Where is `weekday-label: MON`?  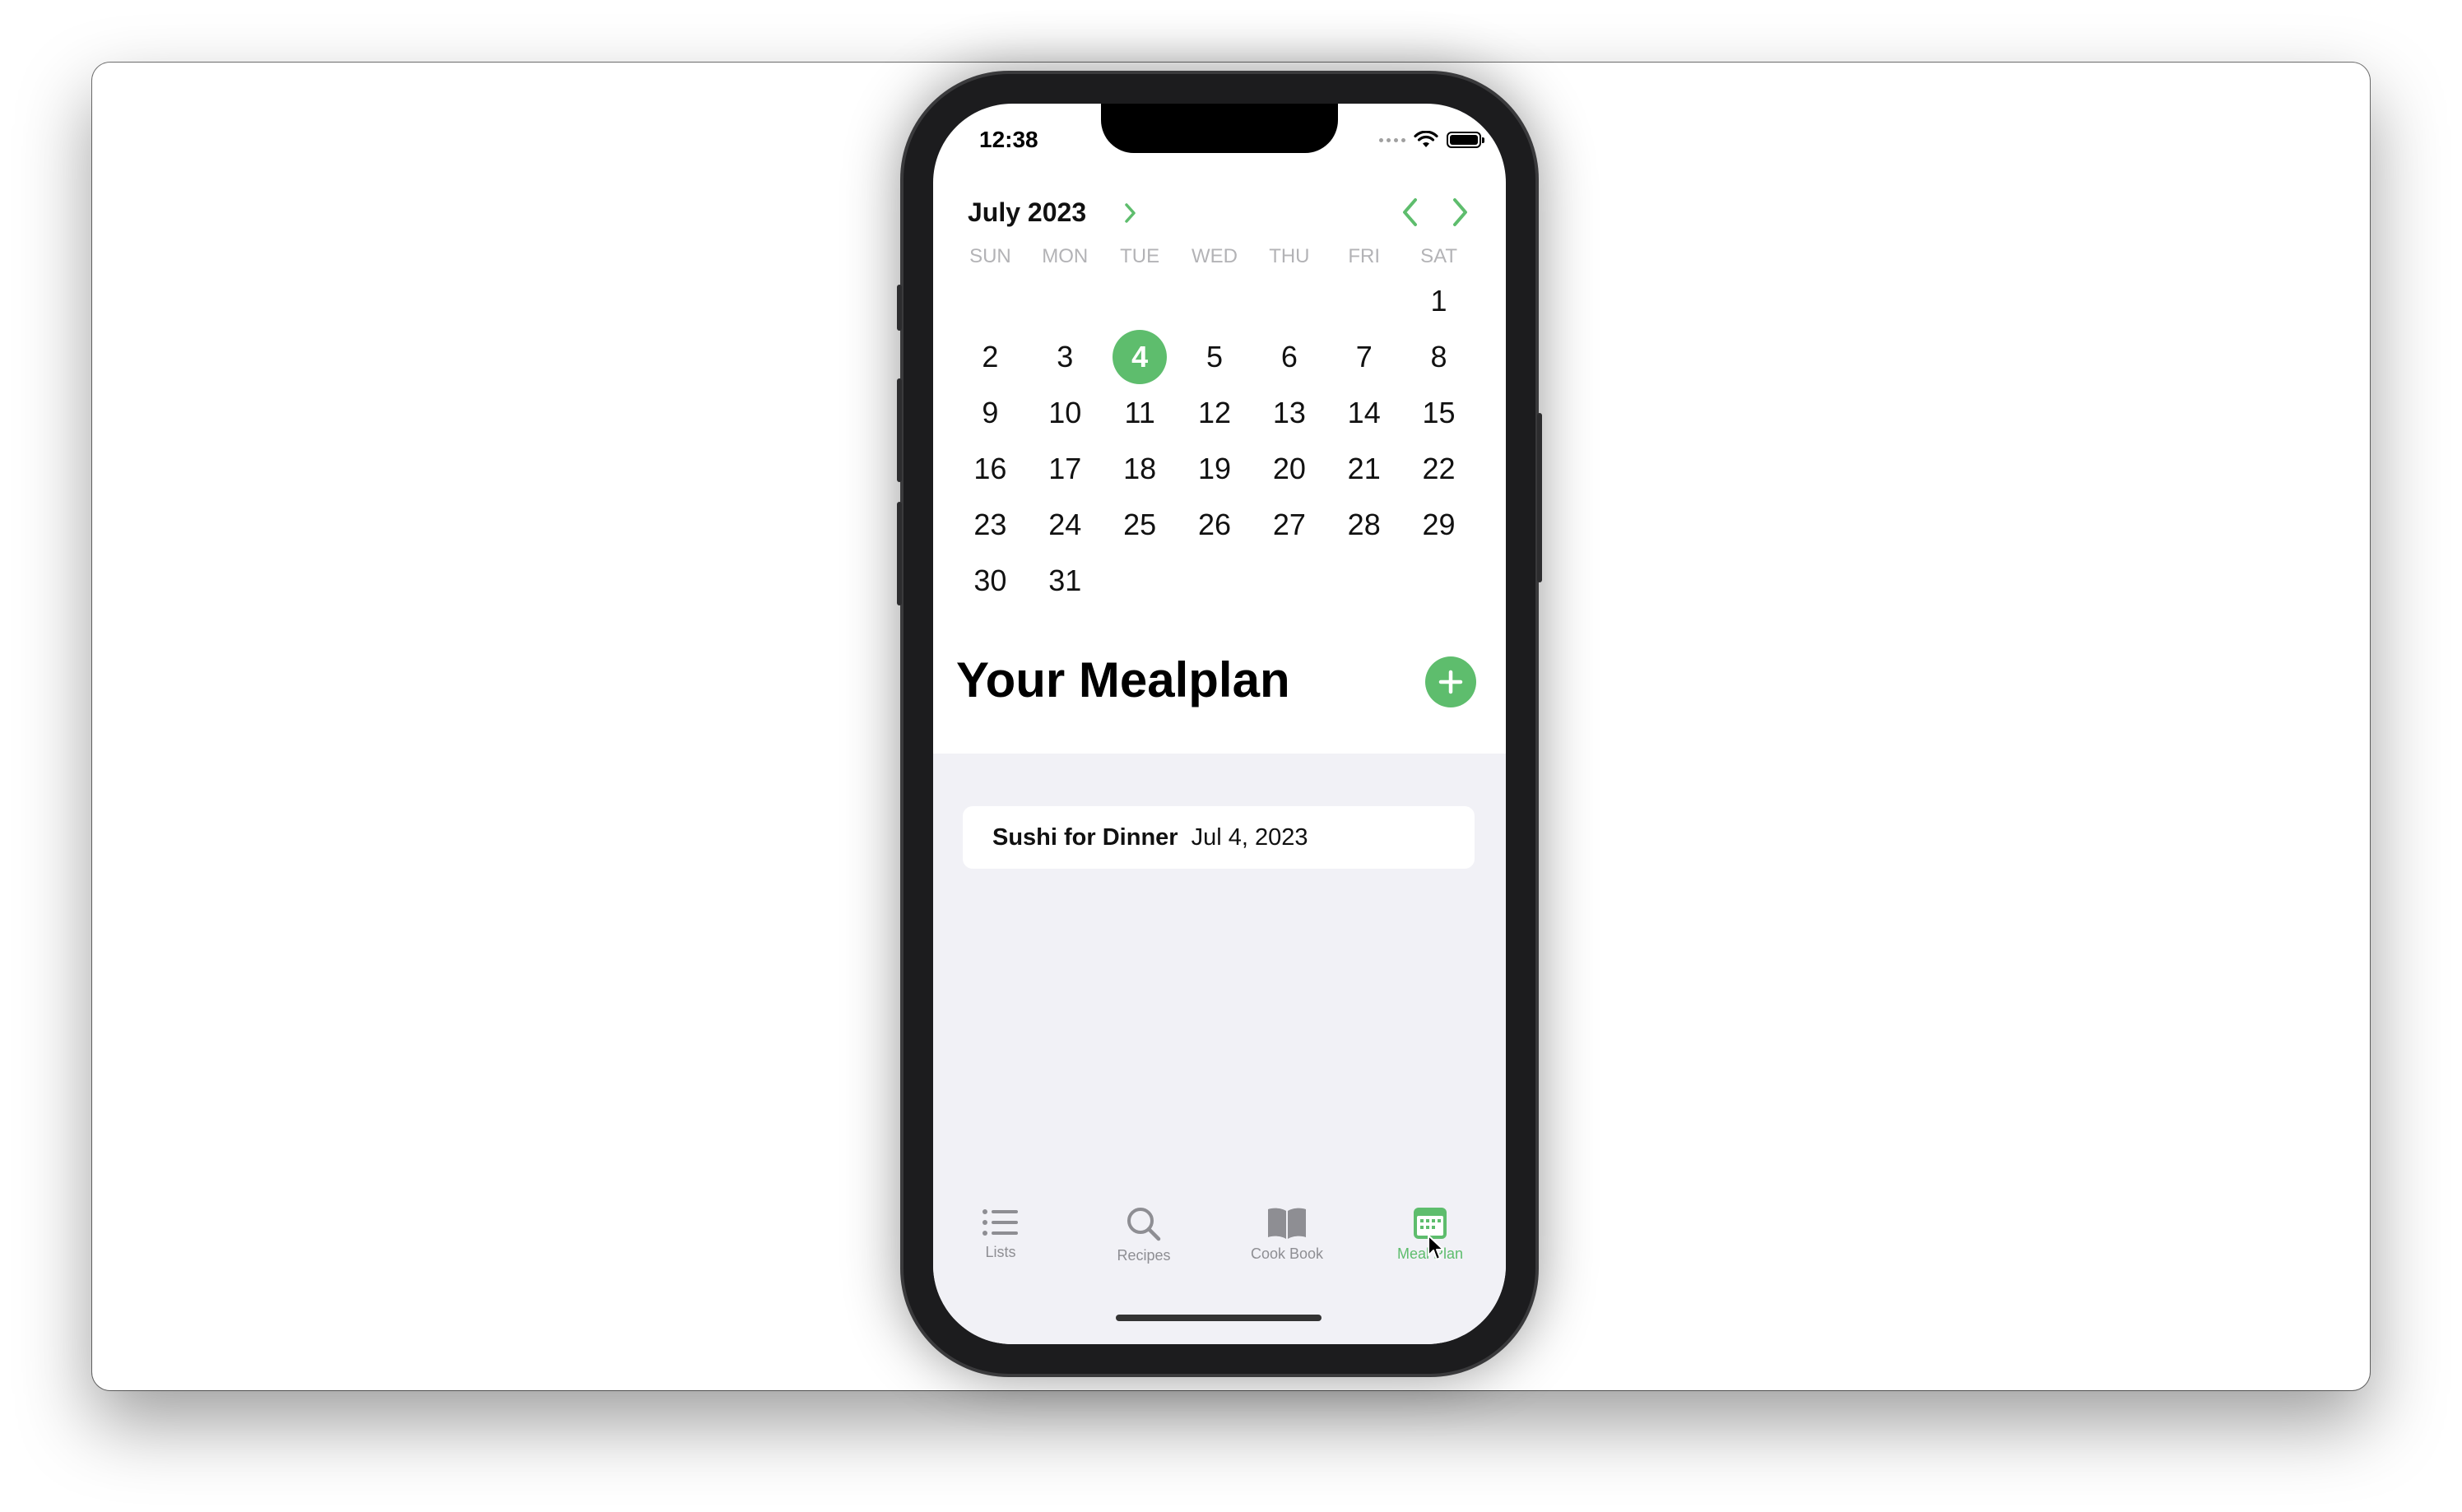 weekday-label: MON is located at coordinates (1065, 256).